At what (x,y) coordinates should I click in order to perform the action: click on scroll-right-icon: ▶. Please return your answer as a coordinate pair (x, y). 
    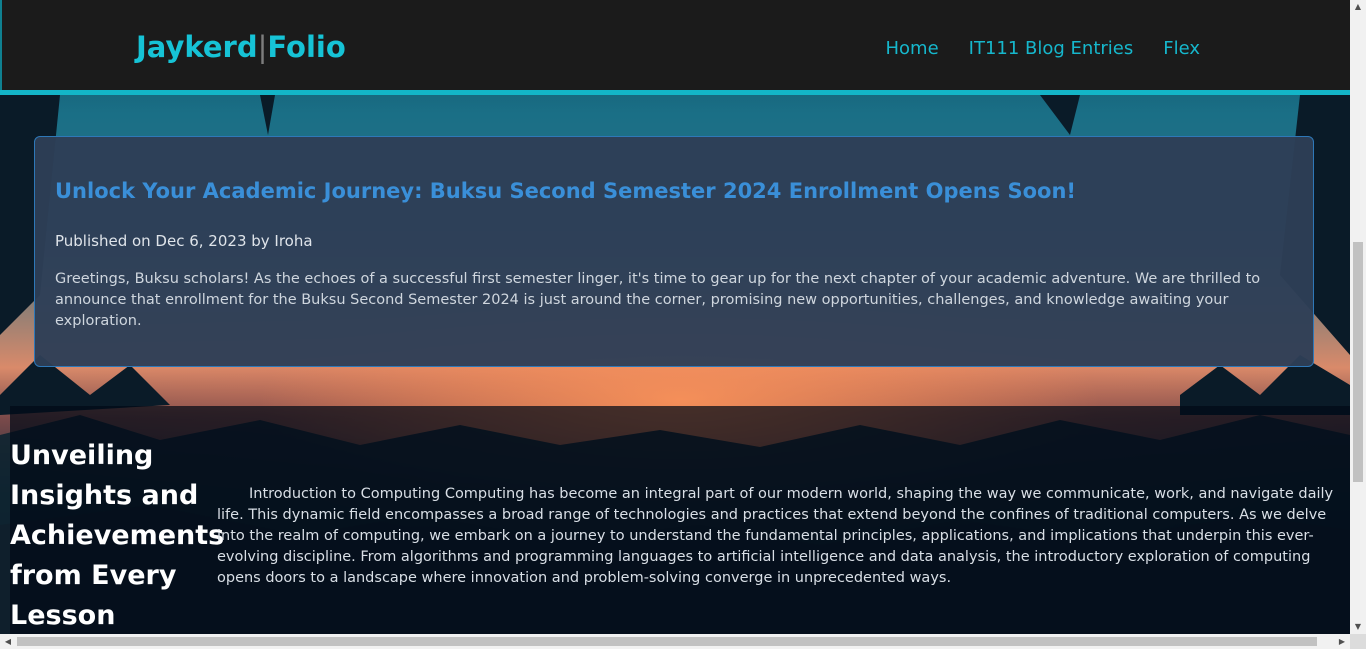
    Looking at the image, I should click on (1342, 641).